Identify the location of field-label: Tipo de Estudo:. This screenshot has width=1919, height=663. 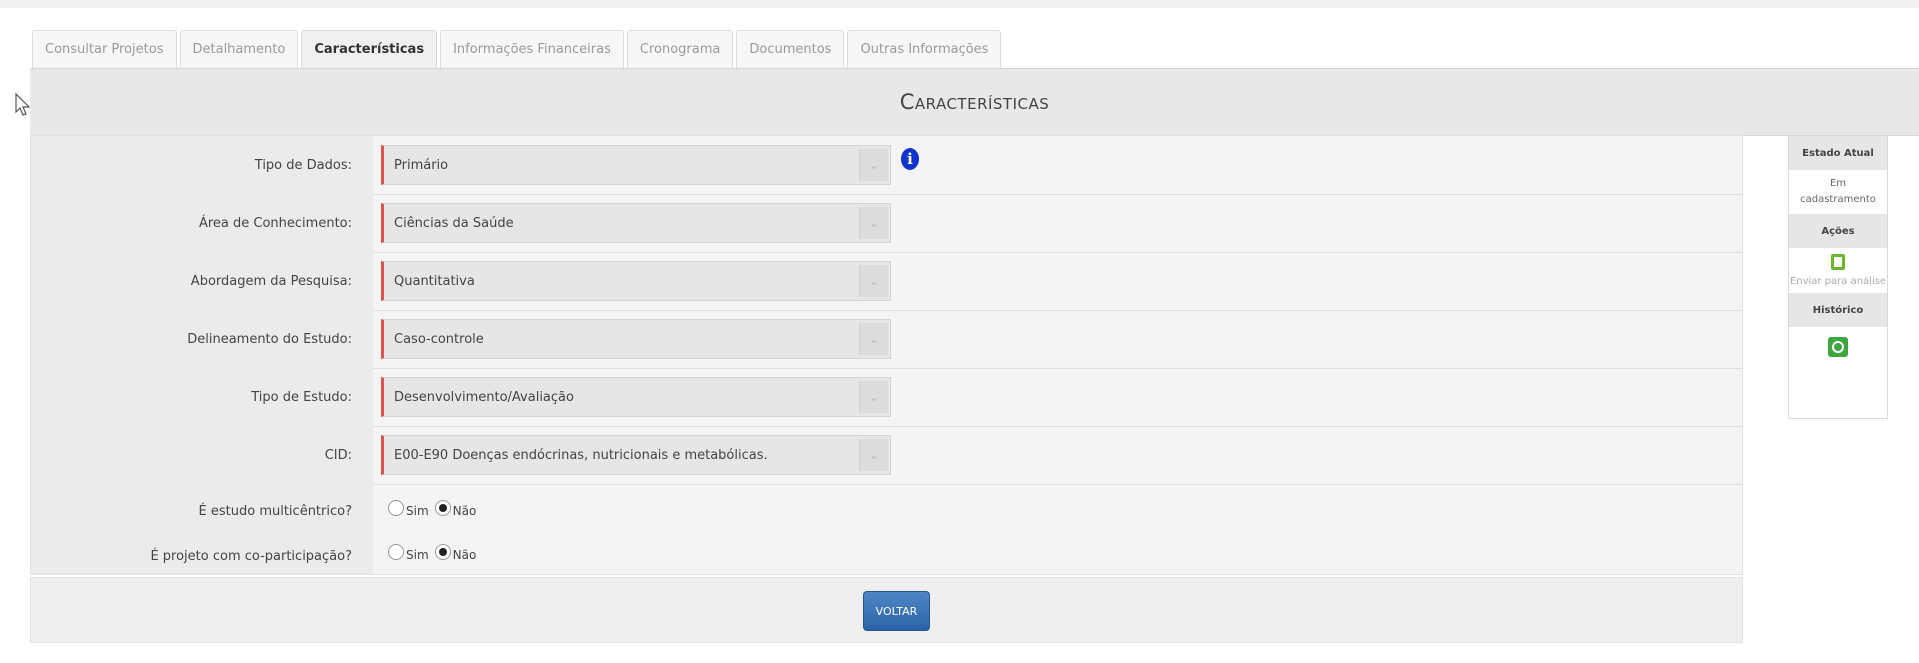
(301, 397).